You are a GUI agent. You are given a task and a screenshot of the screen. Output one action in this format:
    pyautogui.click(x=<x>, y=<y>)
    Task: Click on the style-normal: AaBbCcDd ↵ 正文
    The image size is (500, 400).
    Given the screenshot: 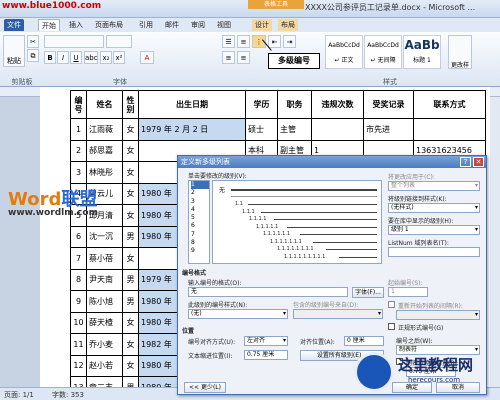 What is the action you would take?
    pyautogui.click(x=344, y=52)
    